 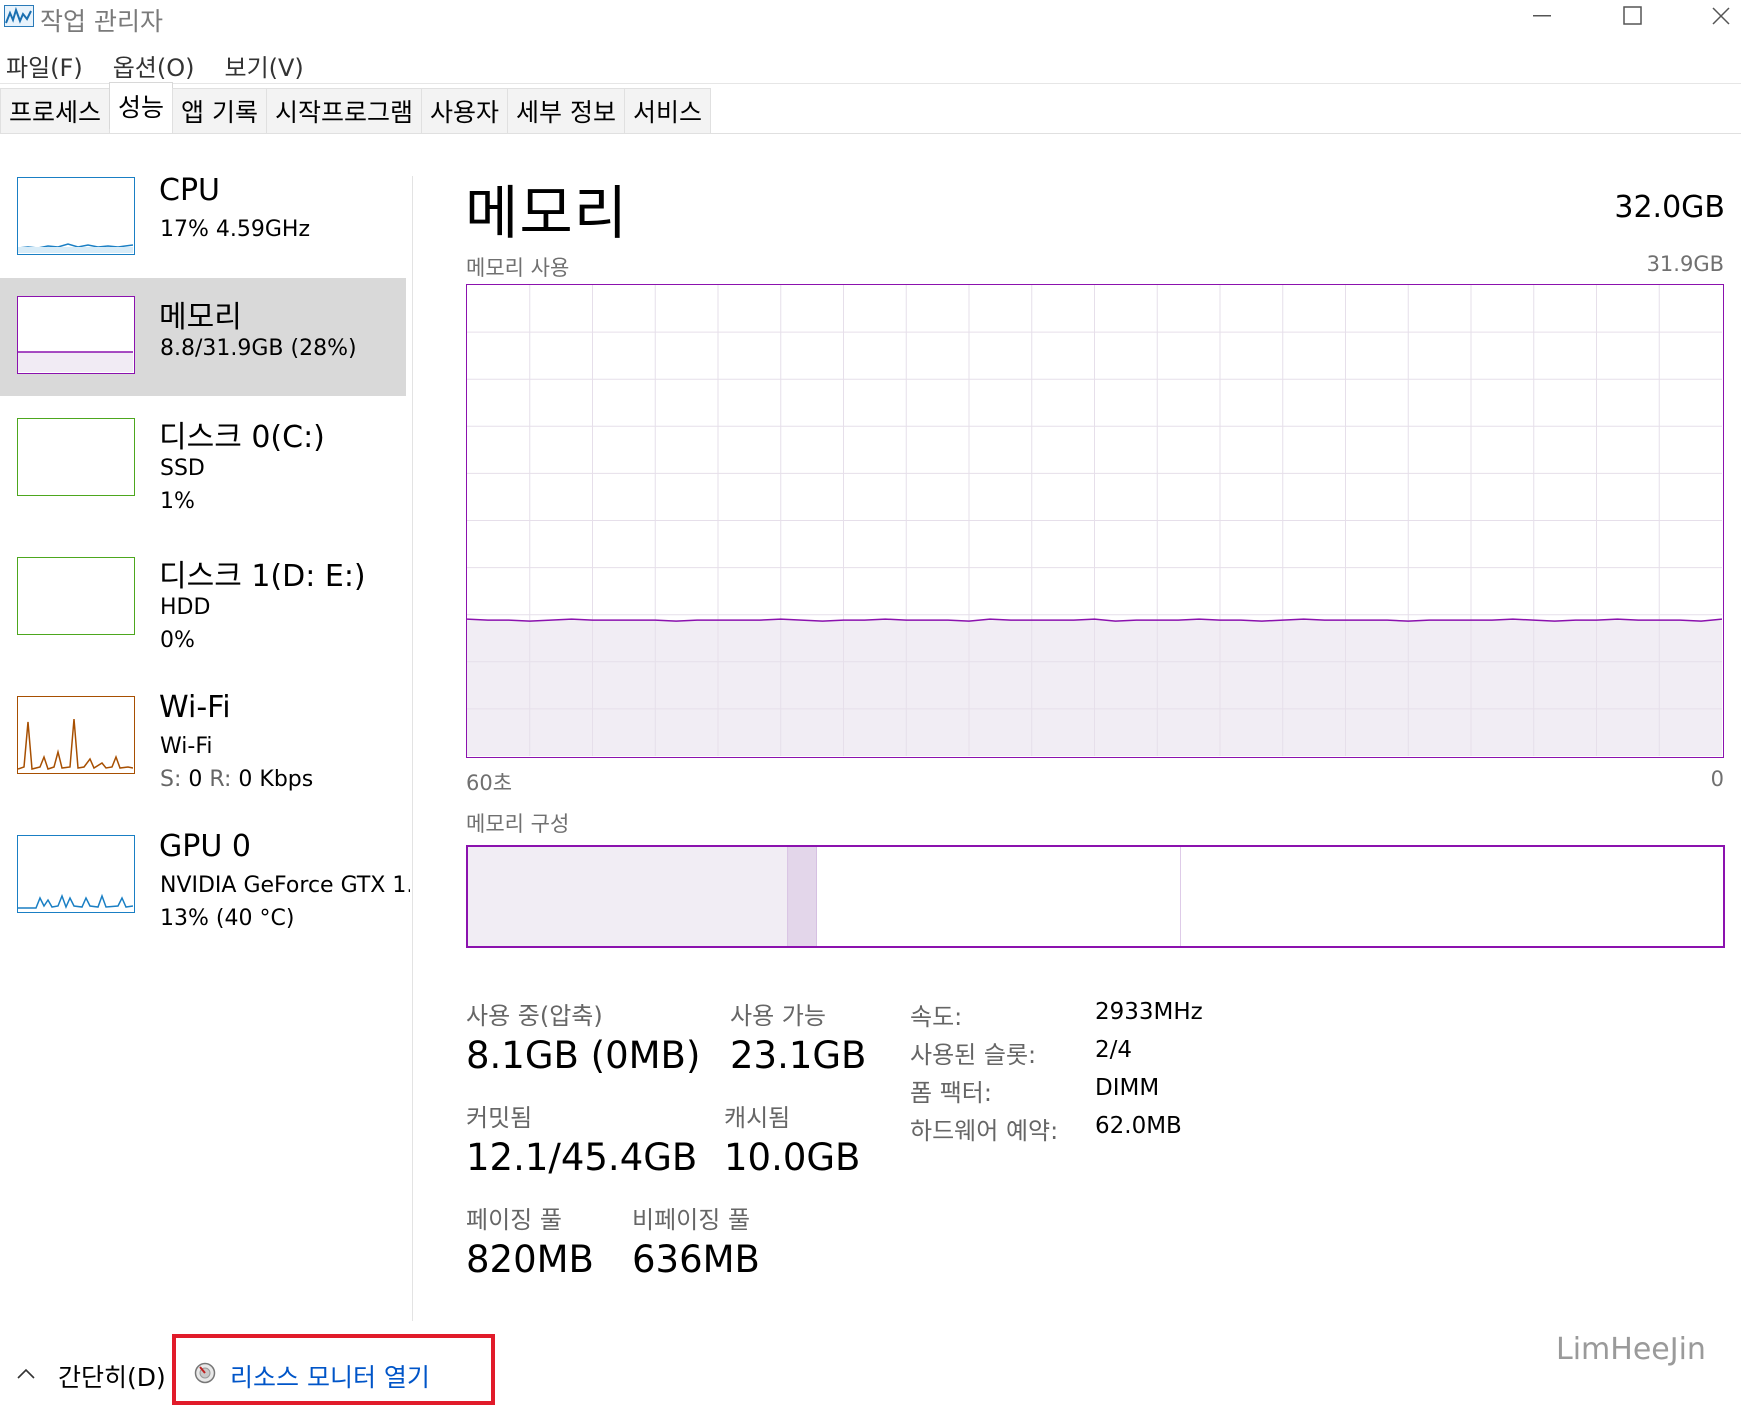 What do you see at coordinates (1716, 16) in the screenshot?
I see `close-button` at bounding box center [1716, 16].